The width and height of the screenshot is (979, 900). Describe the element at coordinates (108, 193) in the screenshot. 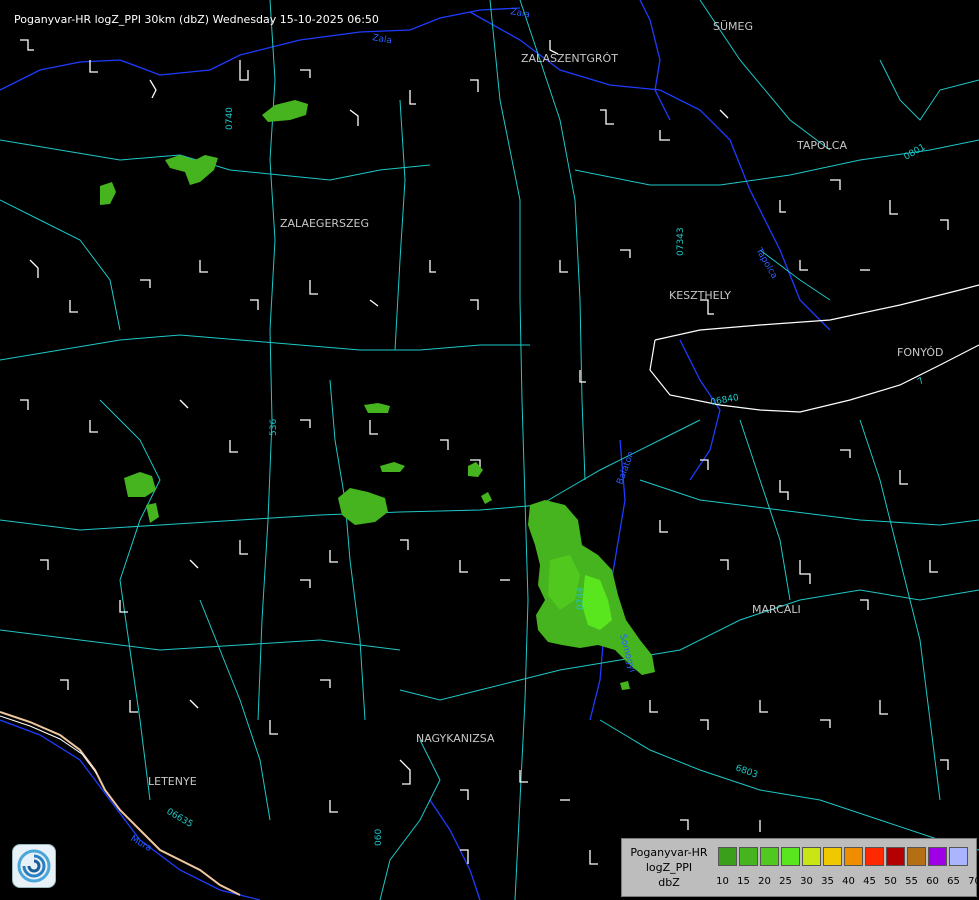

I see `echo-nw3` at that location.